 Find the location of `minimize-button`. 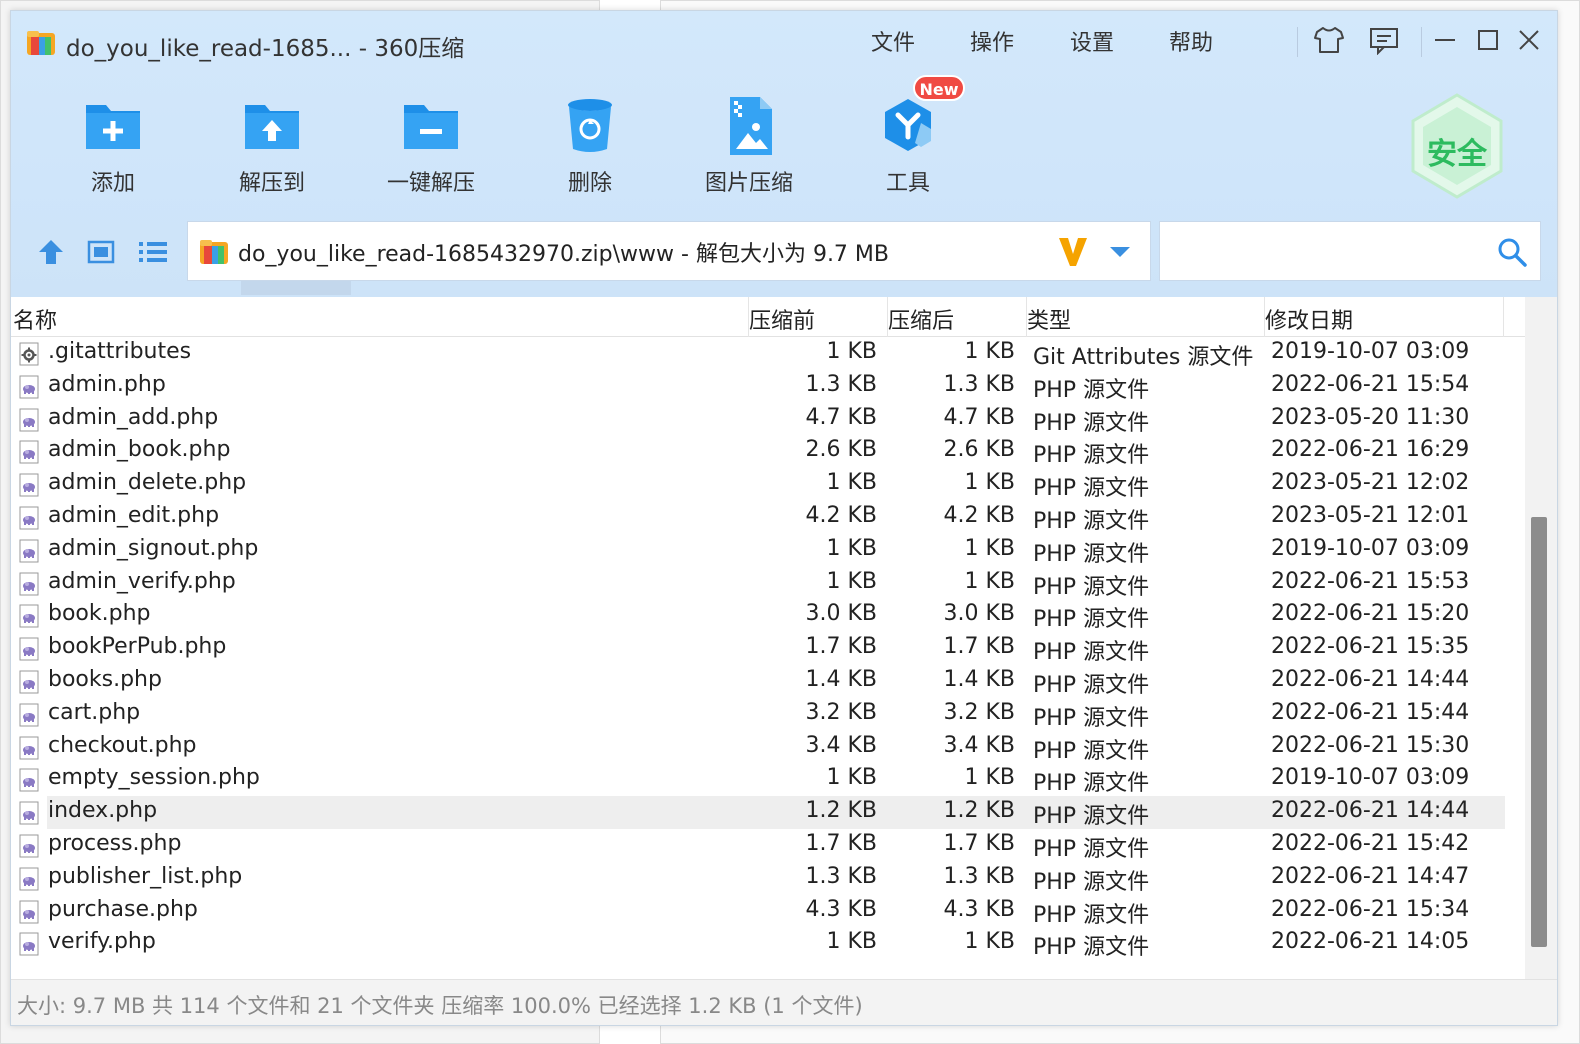

minimize-button is located at coordinates (1445, 40).